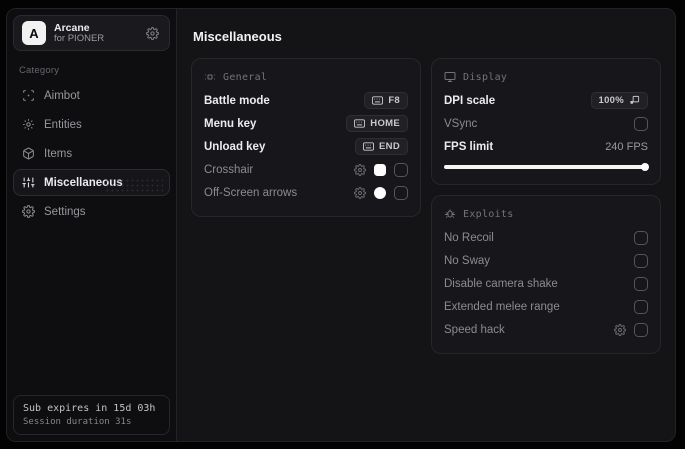 The width and height of the screenshot is (685, 449). What do you see at coordinates (502, 306) in the screenshot?
I see `extended-melee-range-label: Extended melee range` at bounding box center [502, 306].